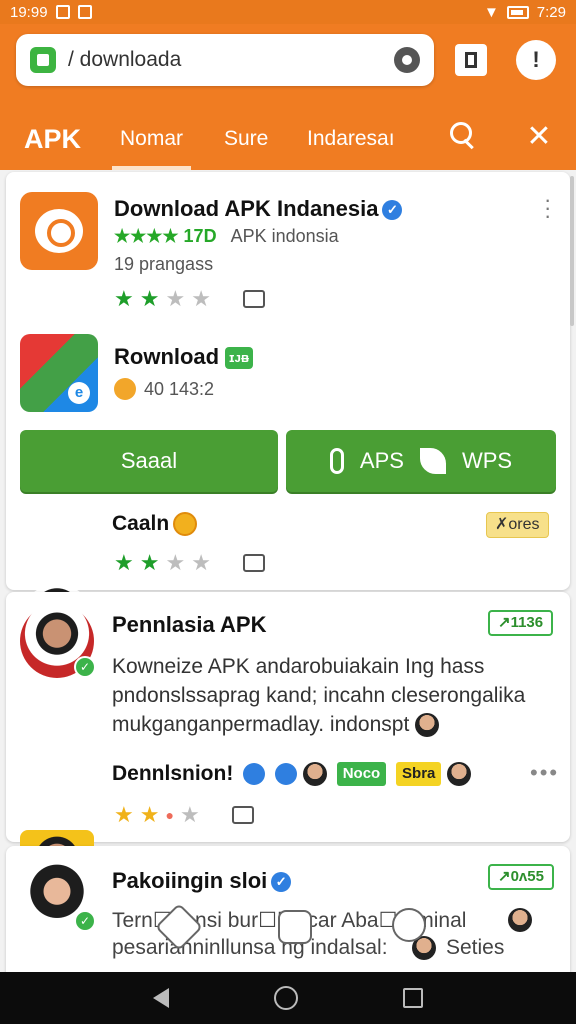  Describe the element at coordinates (419, 774) in the screenshot. I see `tag-yellow: Sbra` at that location.